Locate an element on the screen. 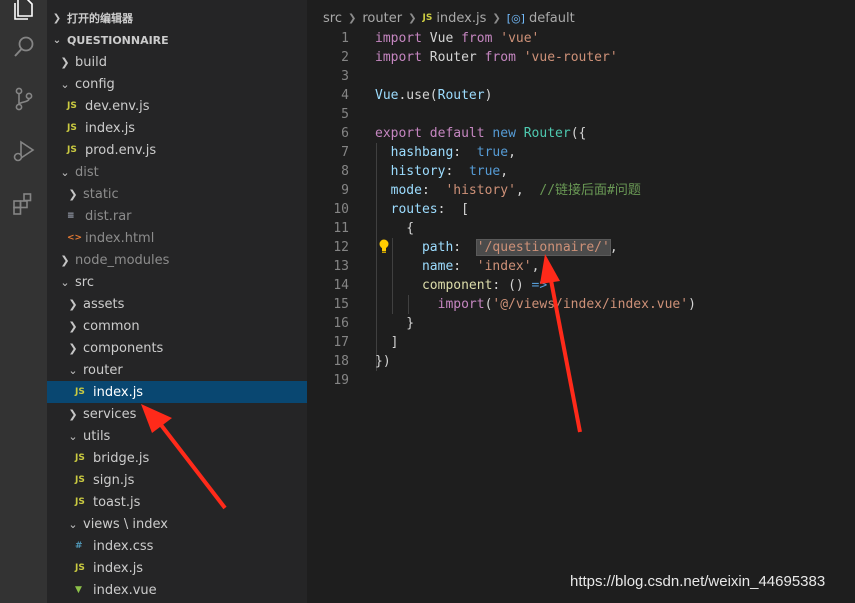  code-token: () is located at coordinates (516, 285).